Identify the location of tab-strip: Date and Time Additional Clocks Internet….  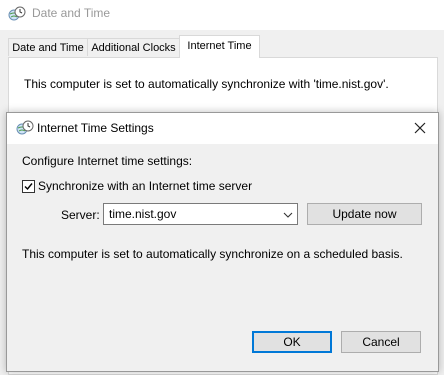
(222, 44).